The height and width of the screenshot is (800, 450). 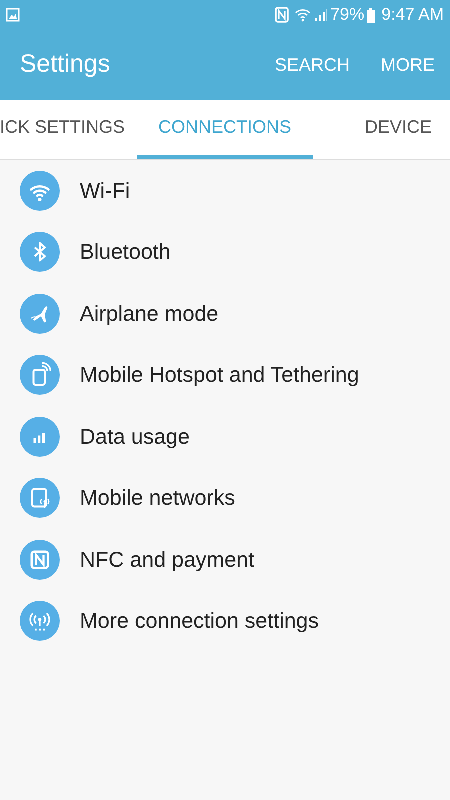 I want to click on settings-item: Mobile Hotspot and Tethering, so click(x=220, y=375).